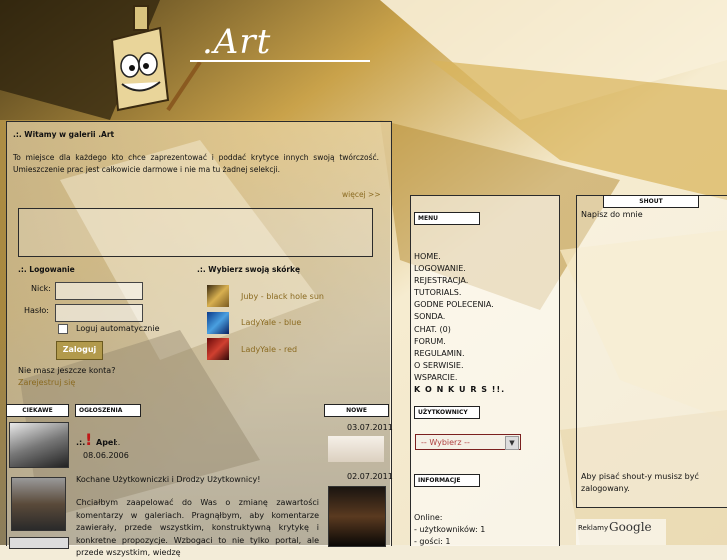  Describe the element at coordinates (370, 476) in the screenshot. I see `new-item-date-2: 02.07.2011` at that location.